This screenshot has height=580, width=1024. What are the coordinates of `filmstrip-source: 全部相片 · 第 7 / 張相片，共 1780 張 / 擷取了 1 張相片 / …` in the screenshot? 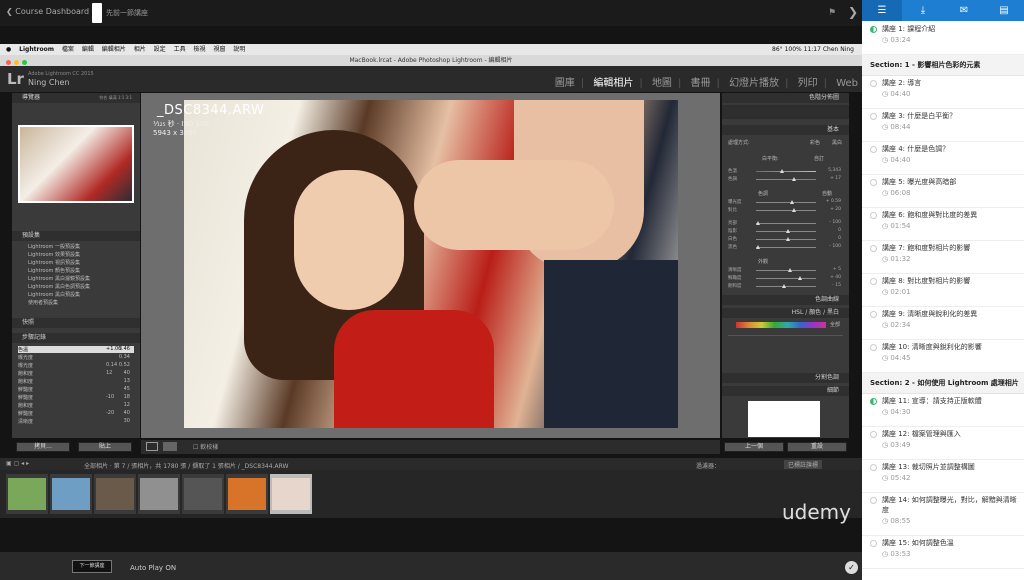 It's located at (186, 465).